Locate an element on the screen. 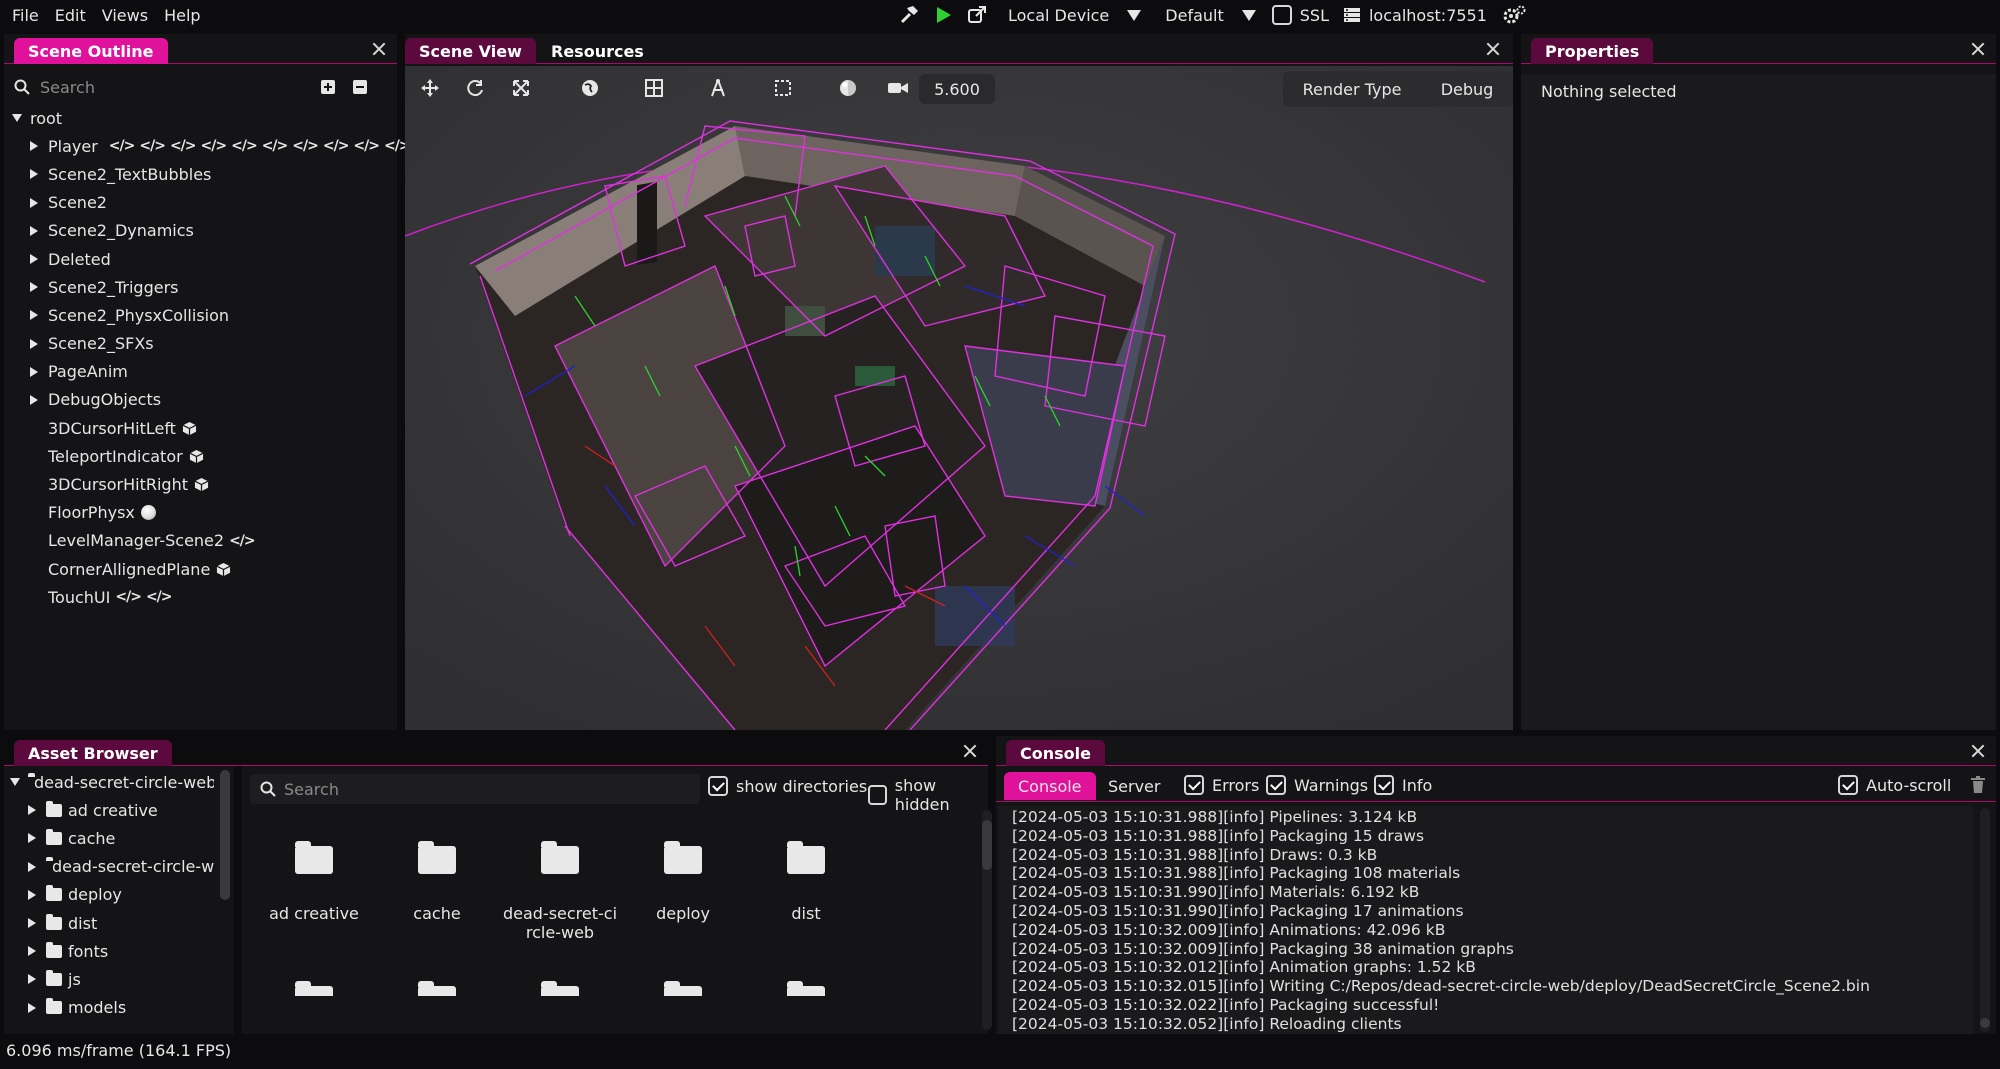  profile-select: Default is located at coordinates (1194, 15).